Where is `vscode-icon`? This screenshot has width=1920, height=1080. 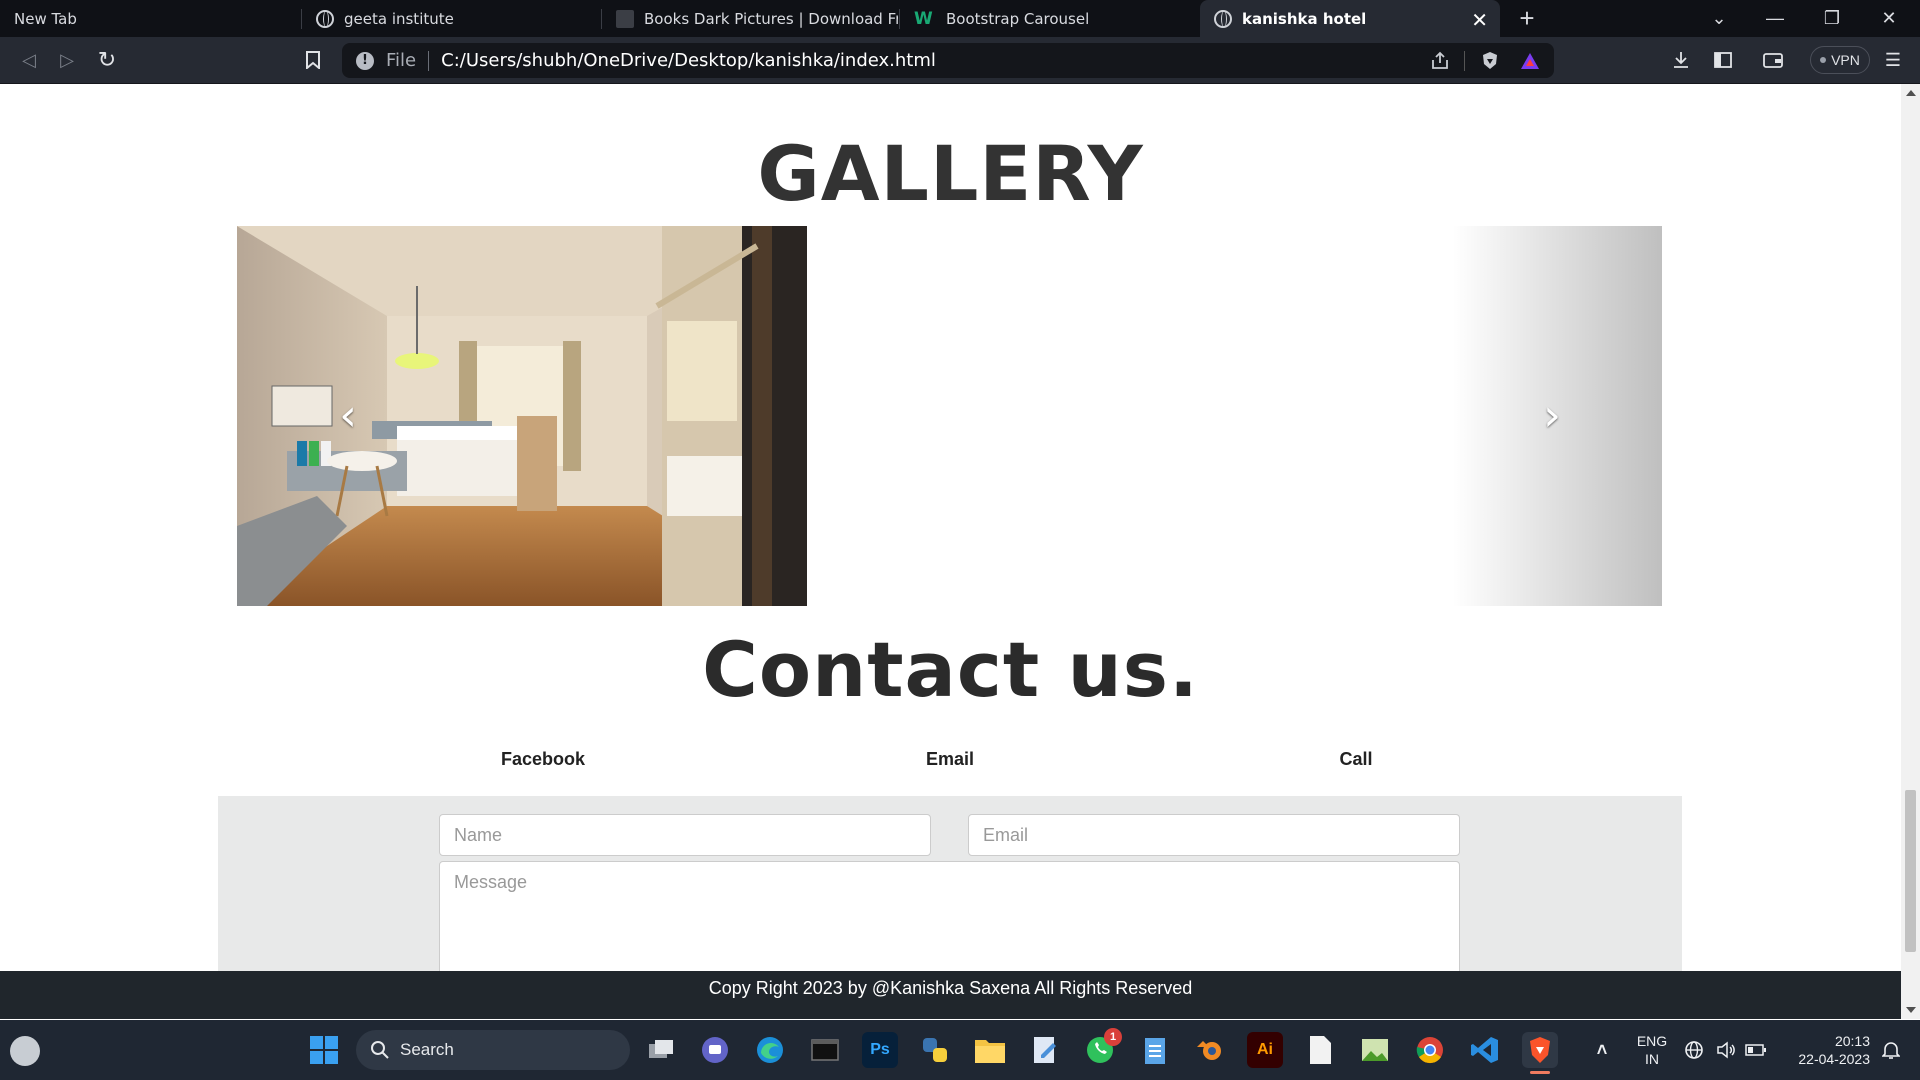 vscode-icon is located at coordinates (1485, 1050).